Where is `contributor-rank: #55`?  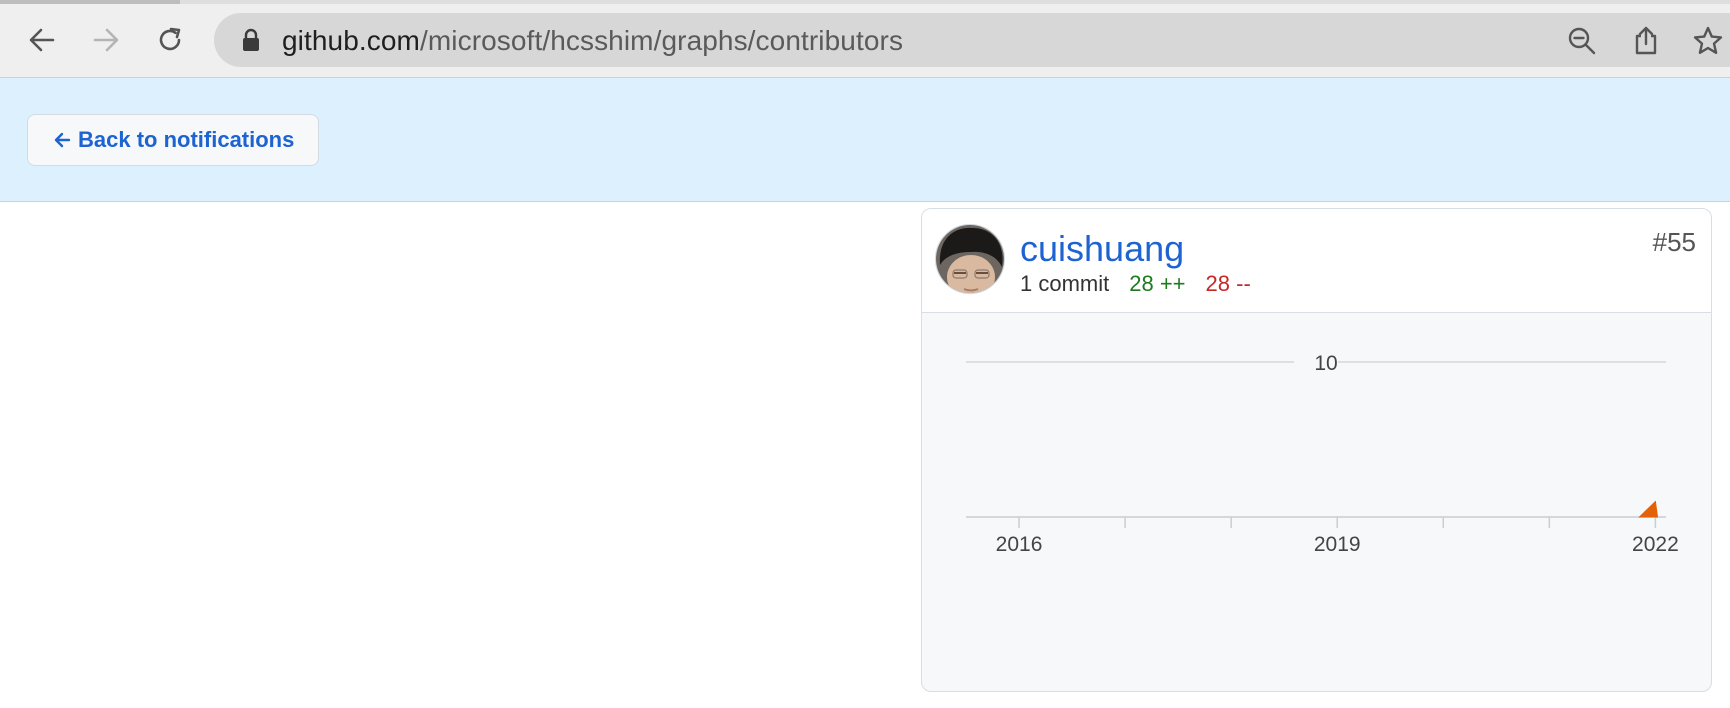 contributor-rank: #55 is located at coordinates (1674, 242).